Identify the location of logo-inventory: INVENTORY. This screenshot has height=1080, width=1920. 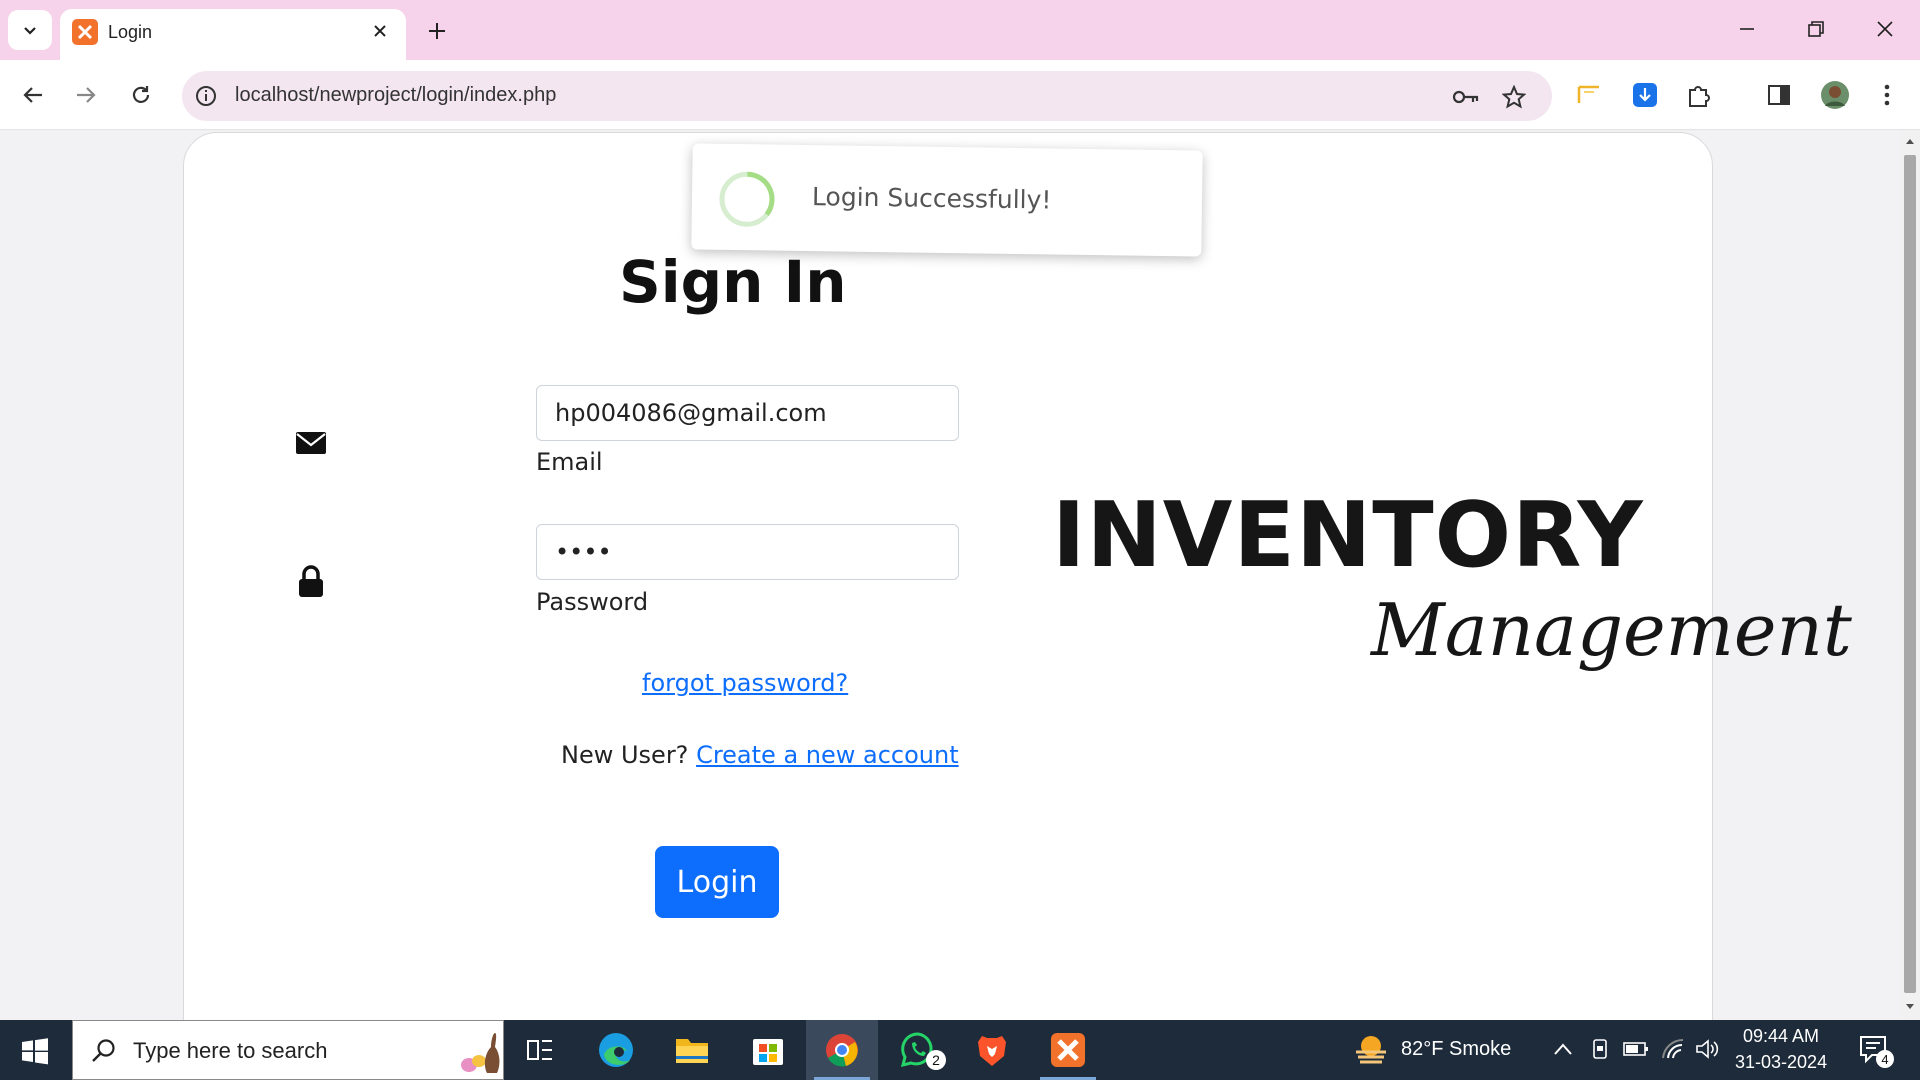
(1348, 535).